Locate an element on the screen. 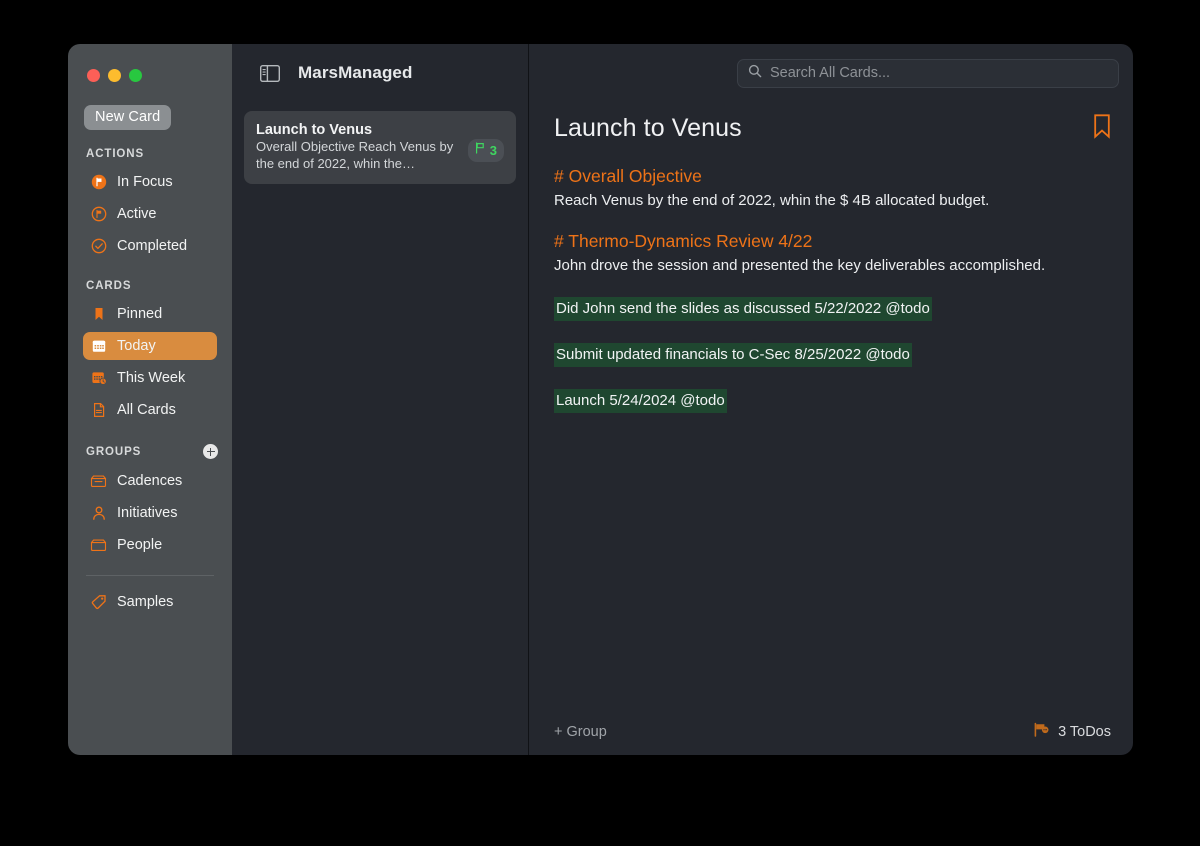 The width and height of the screenshot is (1200, 846). sidebar-item-label: Samples is located at coordinates (145, 602).